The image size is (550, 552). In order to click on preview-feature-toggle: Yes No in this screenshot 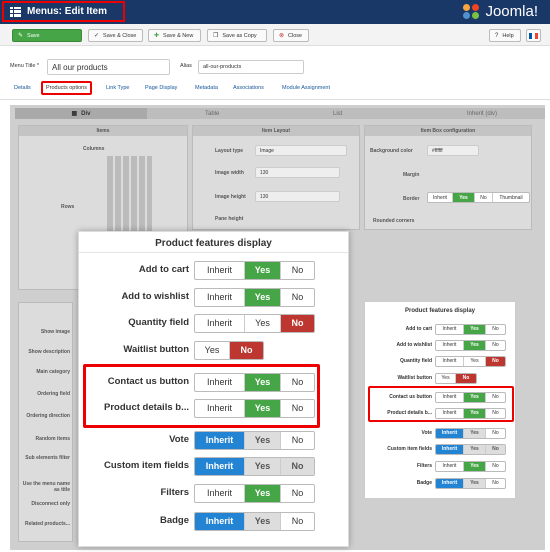, I will do `click(456, 378)`.